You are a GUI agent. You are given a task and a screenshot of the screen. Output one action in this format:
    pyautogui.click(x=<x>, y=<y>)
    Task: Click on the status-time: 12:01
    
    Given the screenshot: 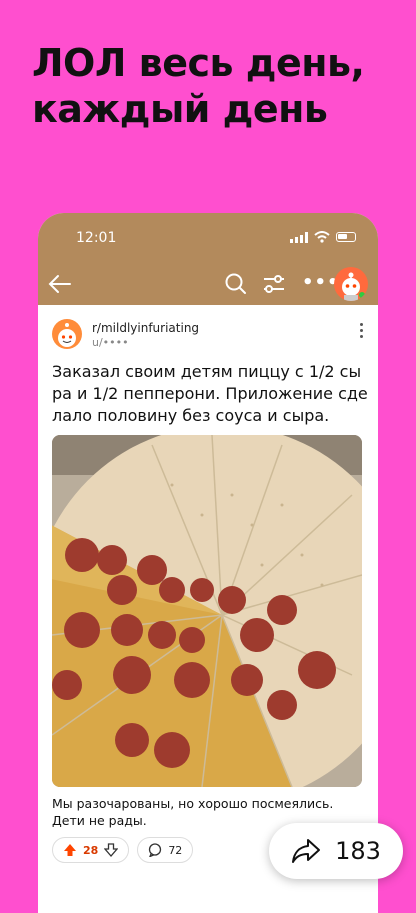 What is the action you would take?
    pyautogui.click(x=96, y=238)
    